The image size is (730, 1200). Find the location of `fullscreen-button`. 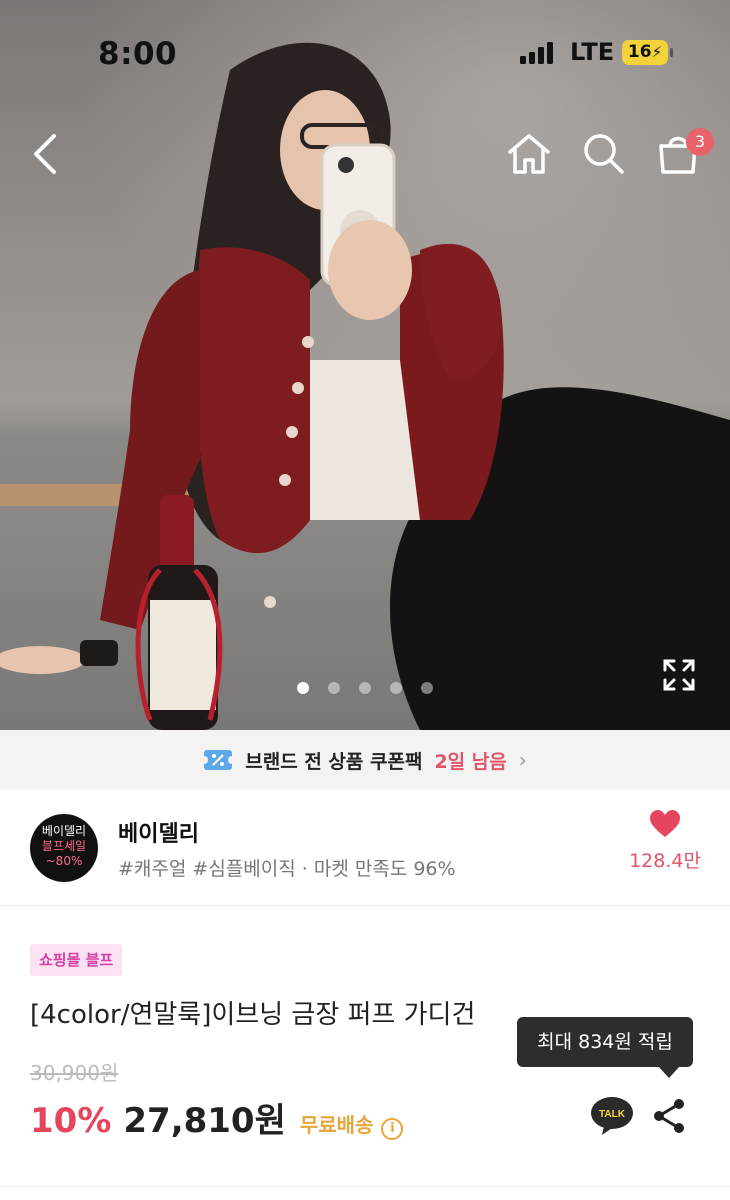

fullscreen-button is located at coordinates (679, 675).